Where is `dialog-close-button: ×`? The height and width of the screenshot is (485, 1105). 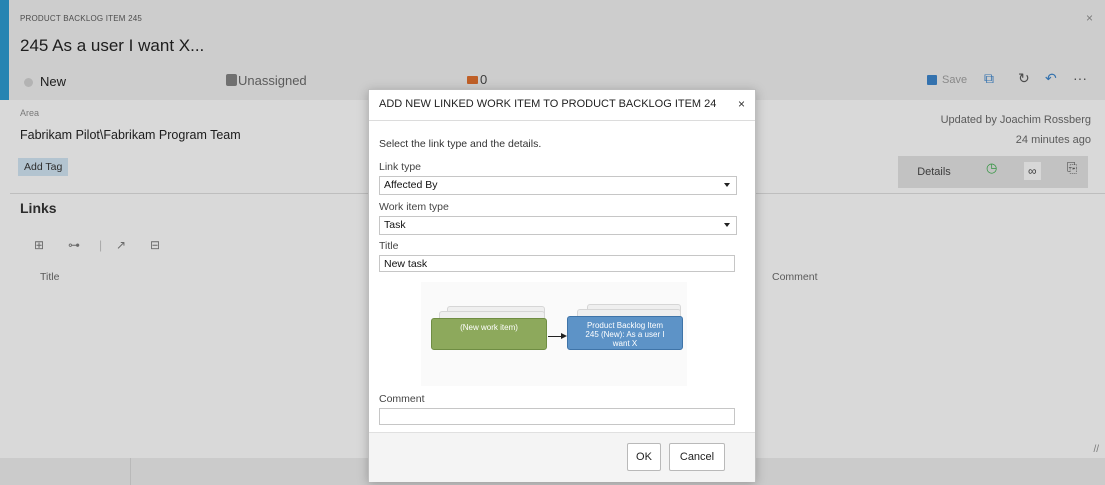 dialog-close-button: × is located at coordinates (741, 104).